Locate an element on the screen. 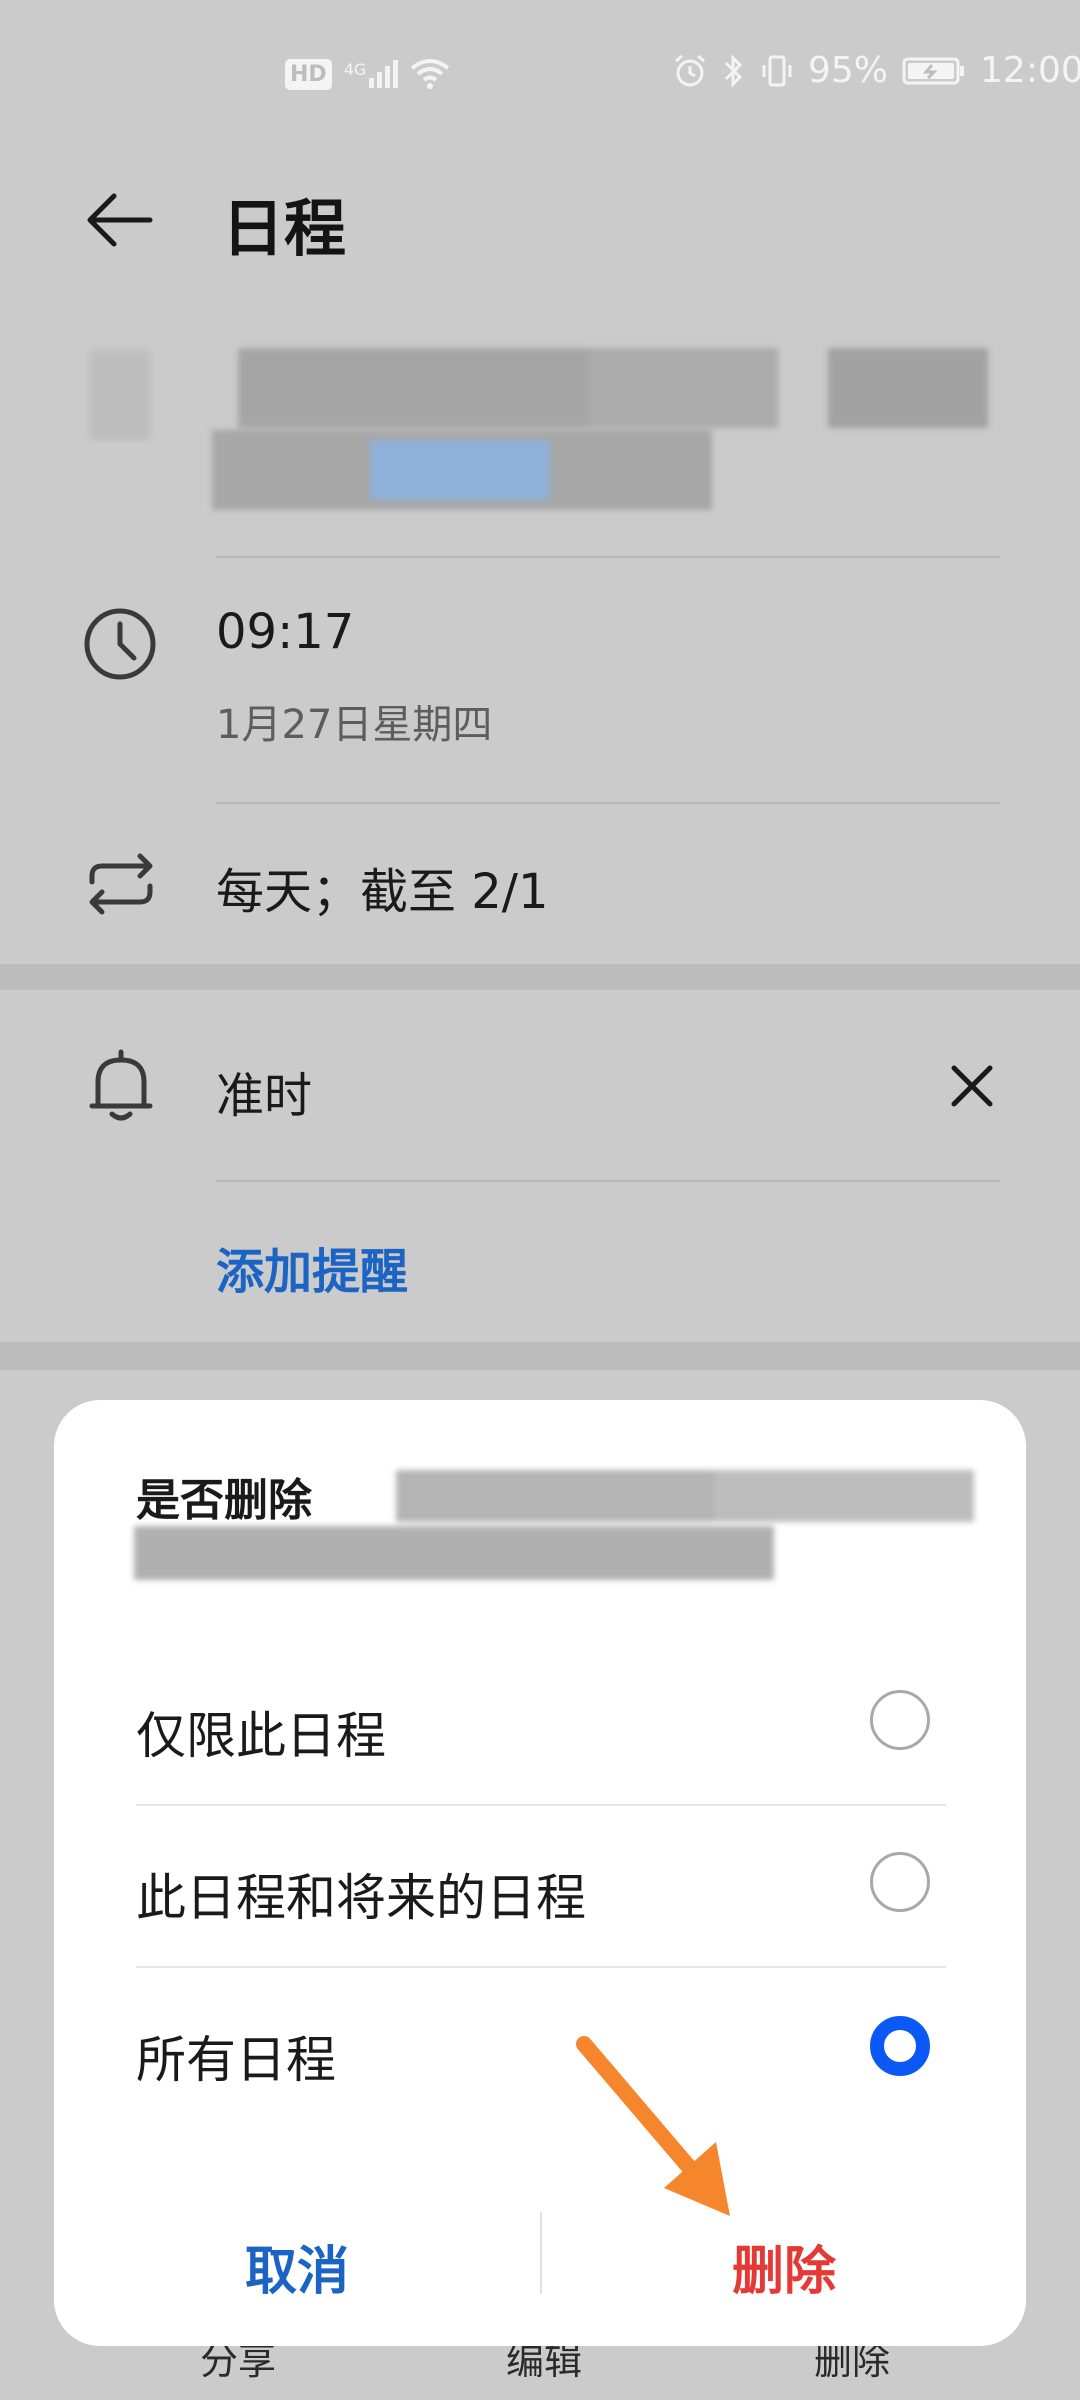 This screenshot has width=1080, height=2400. close-icon is located at coordinates (972, 1086).